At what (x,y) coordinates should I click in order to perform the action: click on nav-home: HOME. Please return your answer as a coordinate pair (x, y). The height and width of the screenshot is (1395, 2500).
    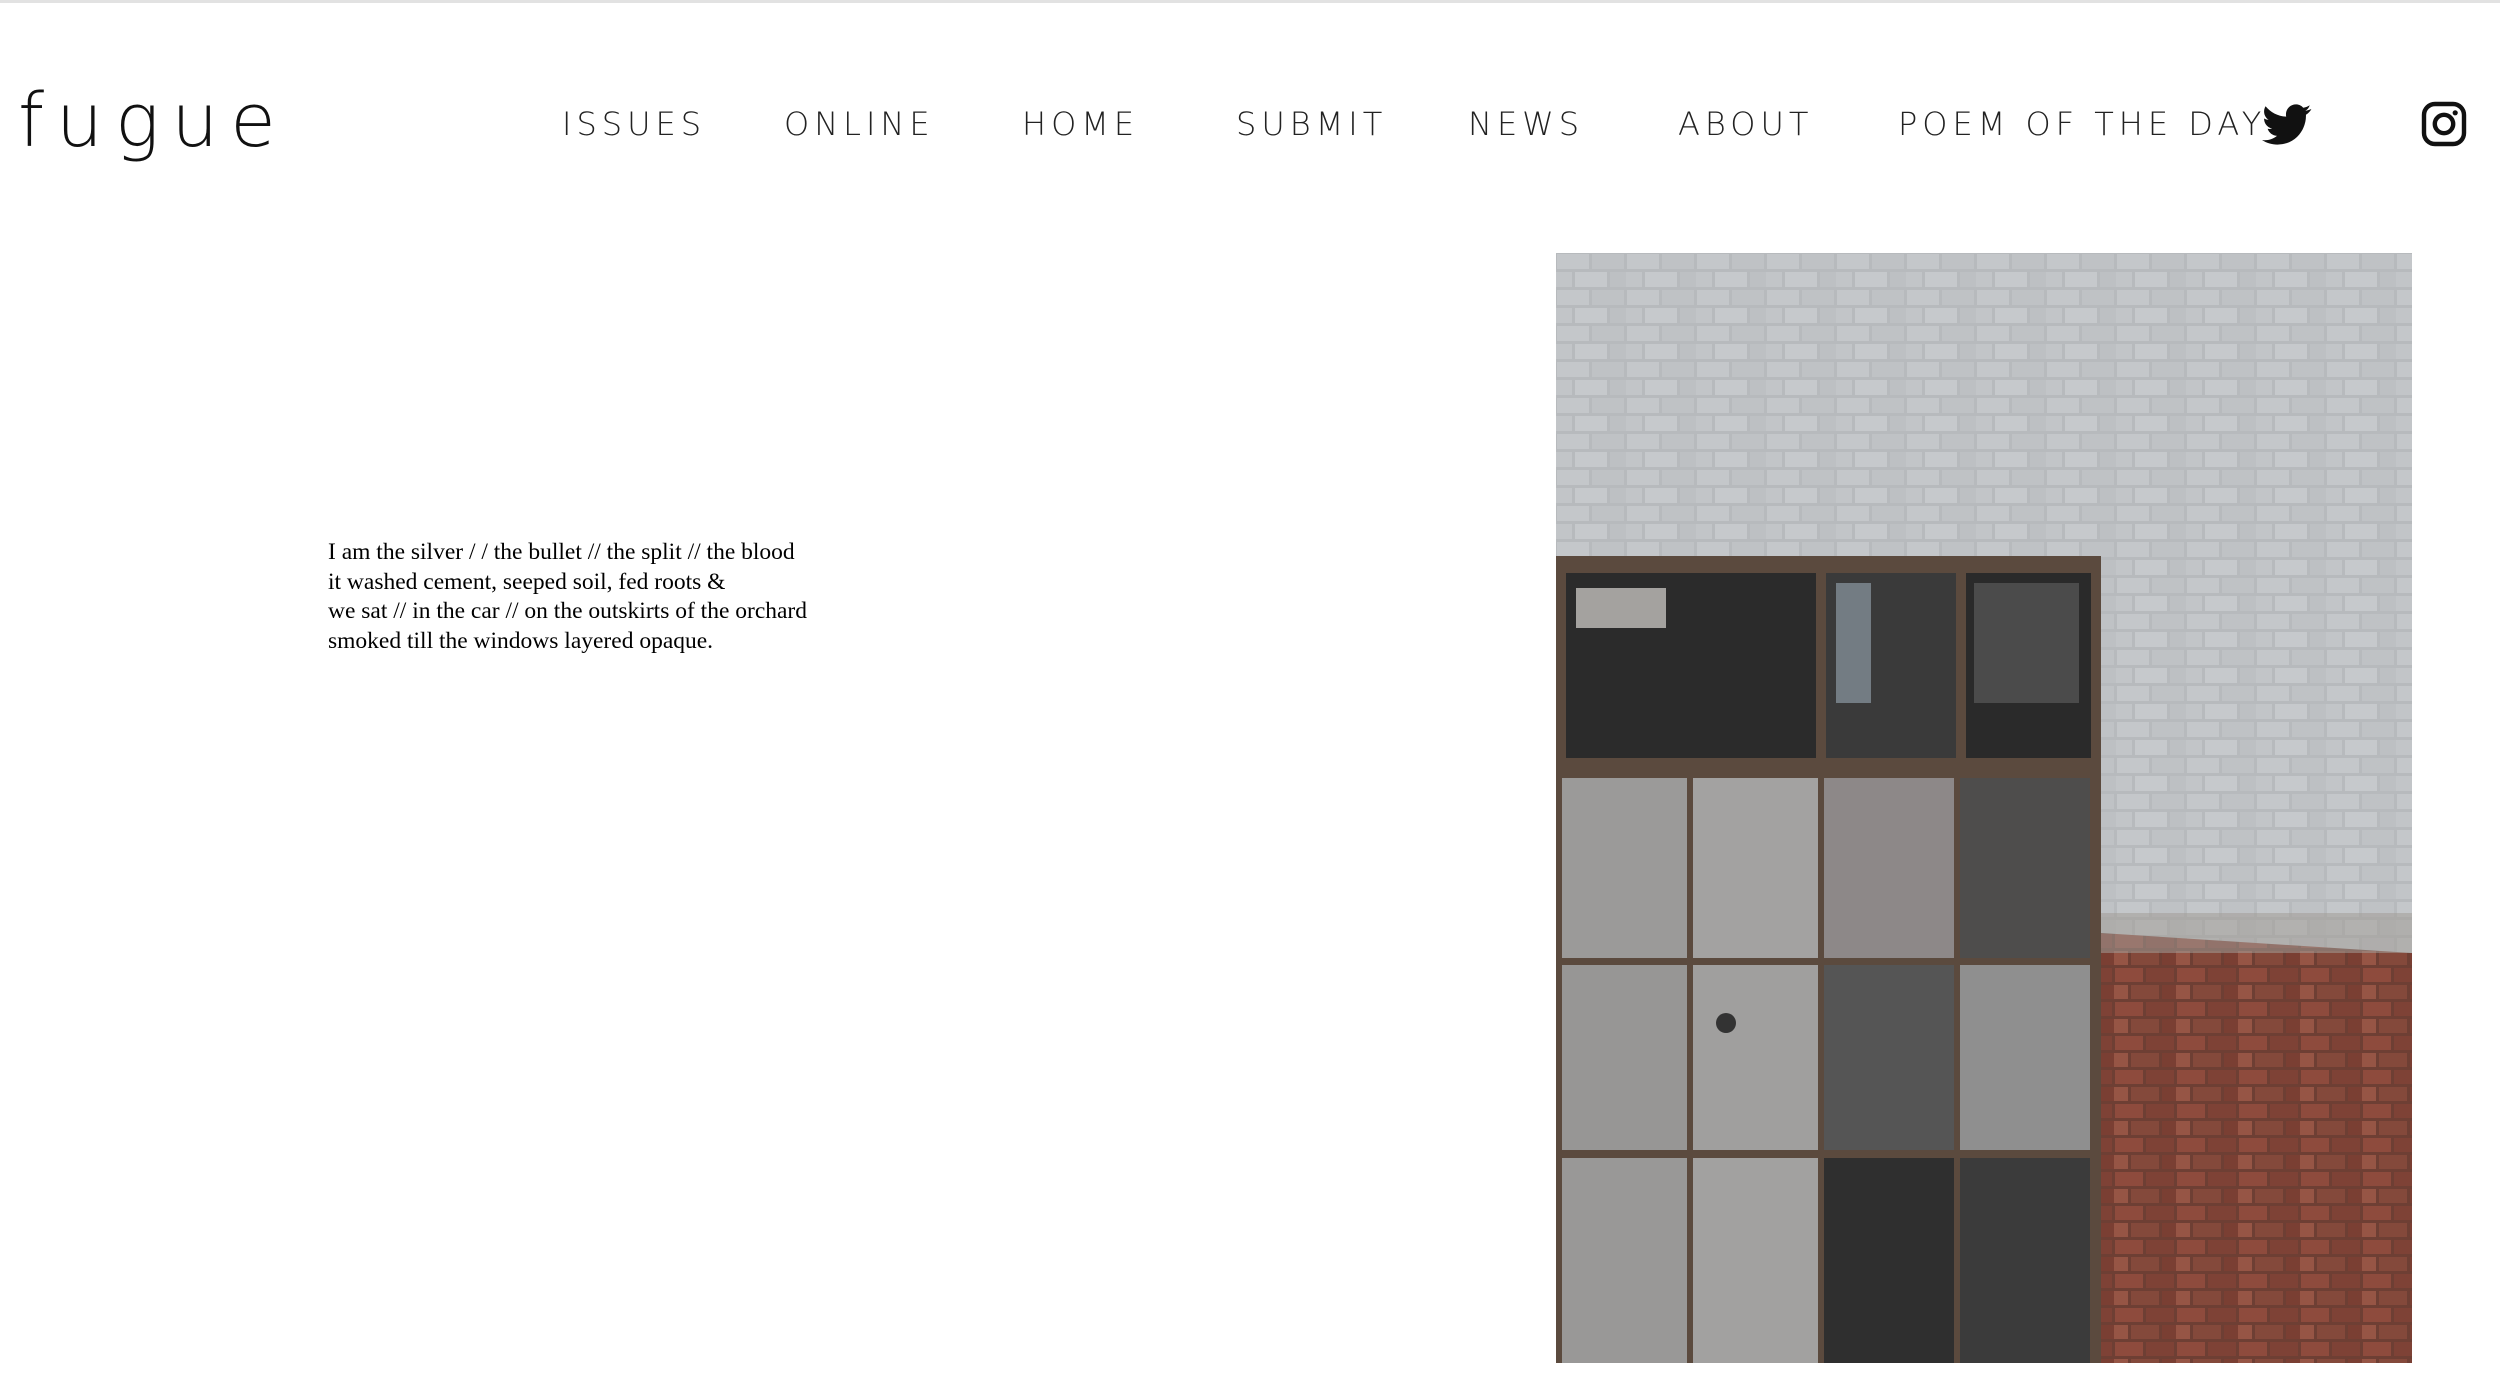
    Looking at the image, I should click on (1080, 124).